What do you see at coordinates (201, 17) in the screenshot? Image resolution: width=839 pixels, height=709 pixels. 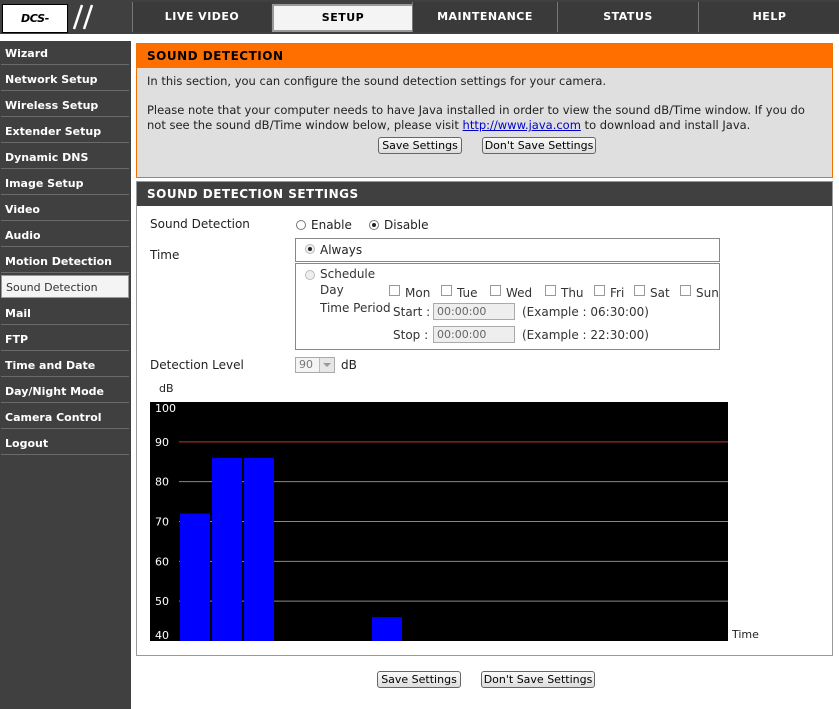 I see `tab-live-video: LIVE VIDEO` at bounding box center [201, 17].